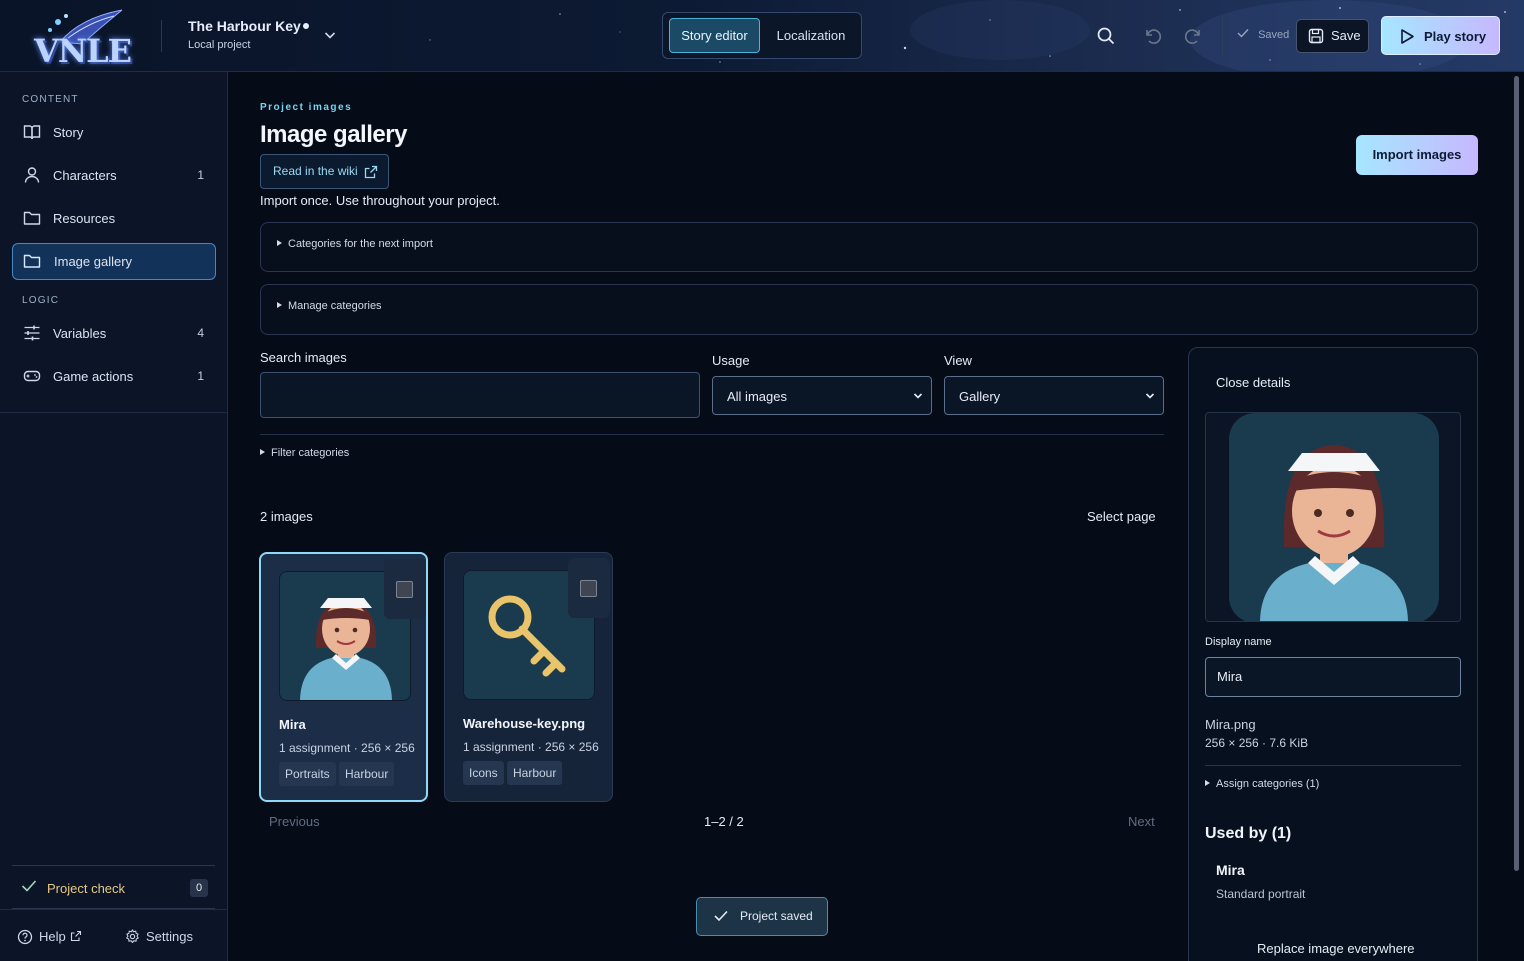 The image size is (1524, 961). Describe the element at coordinates (524, 723) in the screenshot. I see `image-card-name: Warehouse-key.png` at that location.